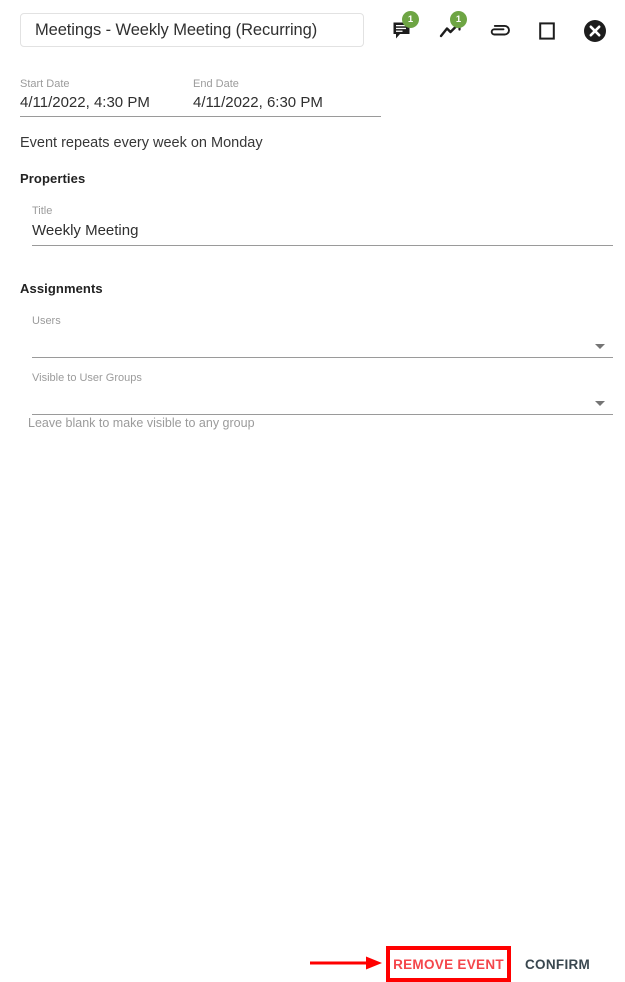 The width and height of the screenshot is (625, 982). I want to click on remove-event-label: REMOVE EVENT, so click(448, 964).